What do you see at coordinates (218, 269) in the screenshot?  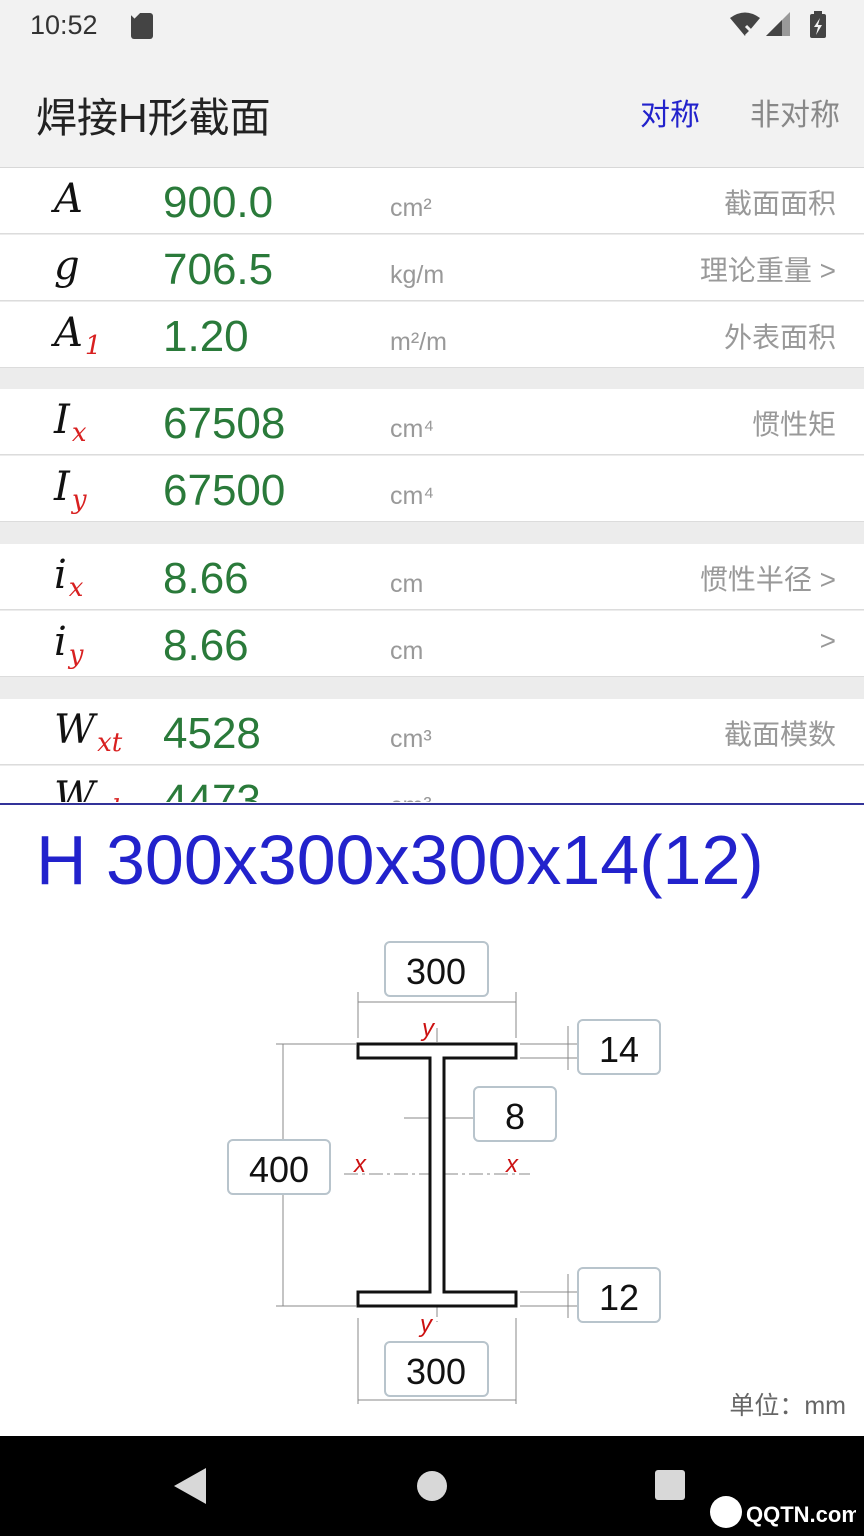 I see `row-value: 706.5` at bounding box center [218, 269].